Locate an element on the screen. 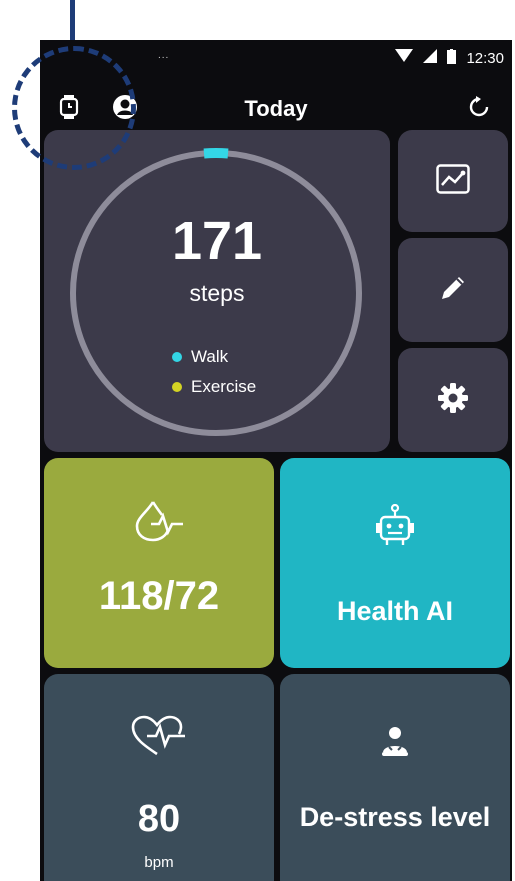 This screenshot has width=515, height=881. clock-time: 12:30 is located at coordinates (485, 58).